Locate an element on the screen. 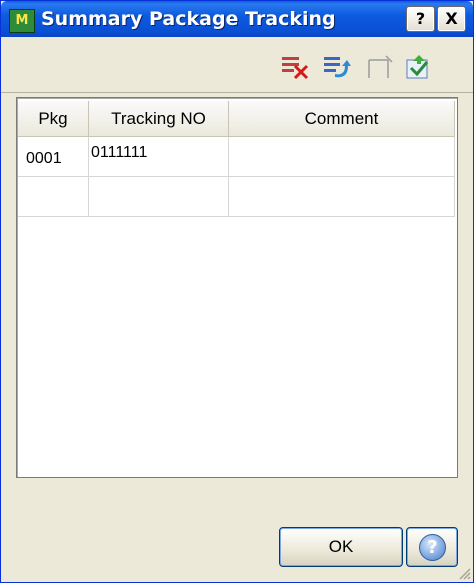  title-help-button: ? is located at coordinates (420, 19).